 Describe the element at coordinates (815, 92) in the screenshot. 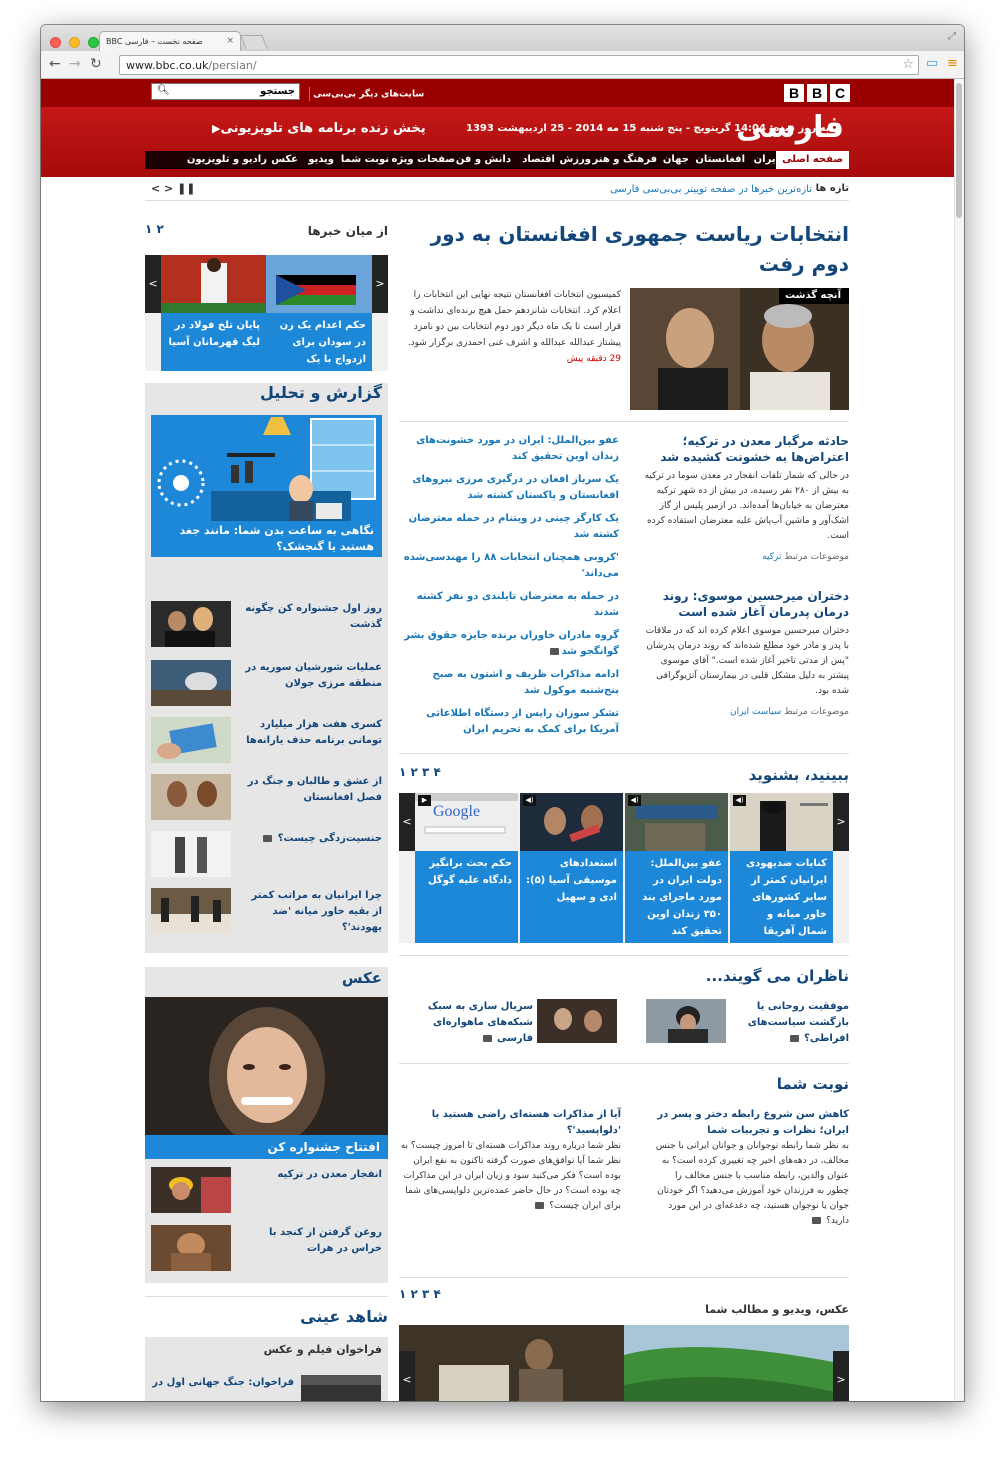

I see `bbc-logo: BBC` at that location.